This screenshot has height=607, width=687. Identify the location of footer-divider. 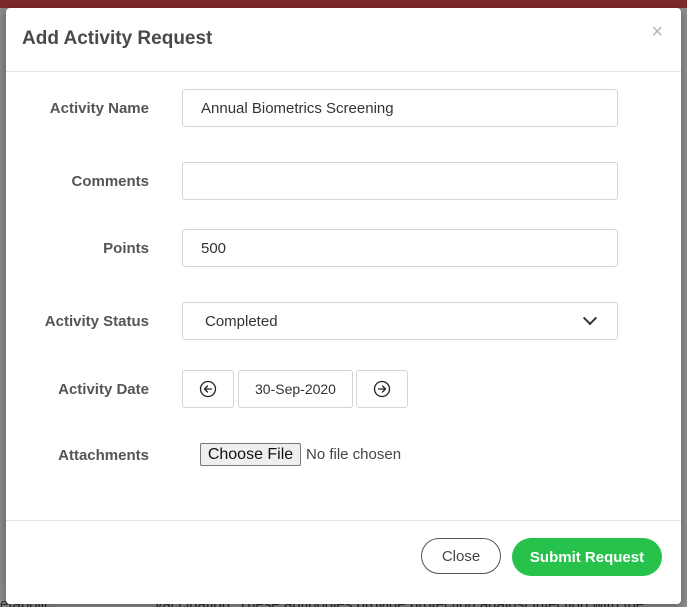
(343, 520).